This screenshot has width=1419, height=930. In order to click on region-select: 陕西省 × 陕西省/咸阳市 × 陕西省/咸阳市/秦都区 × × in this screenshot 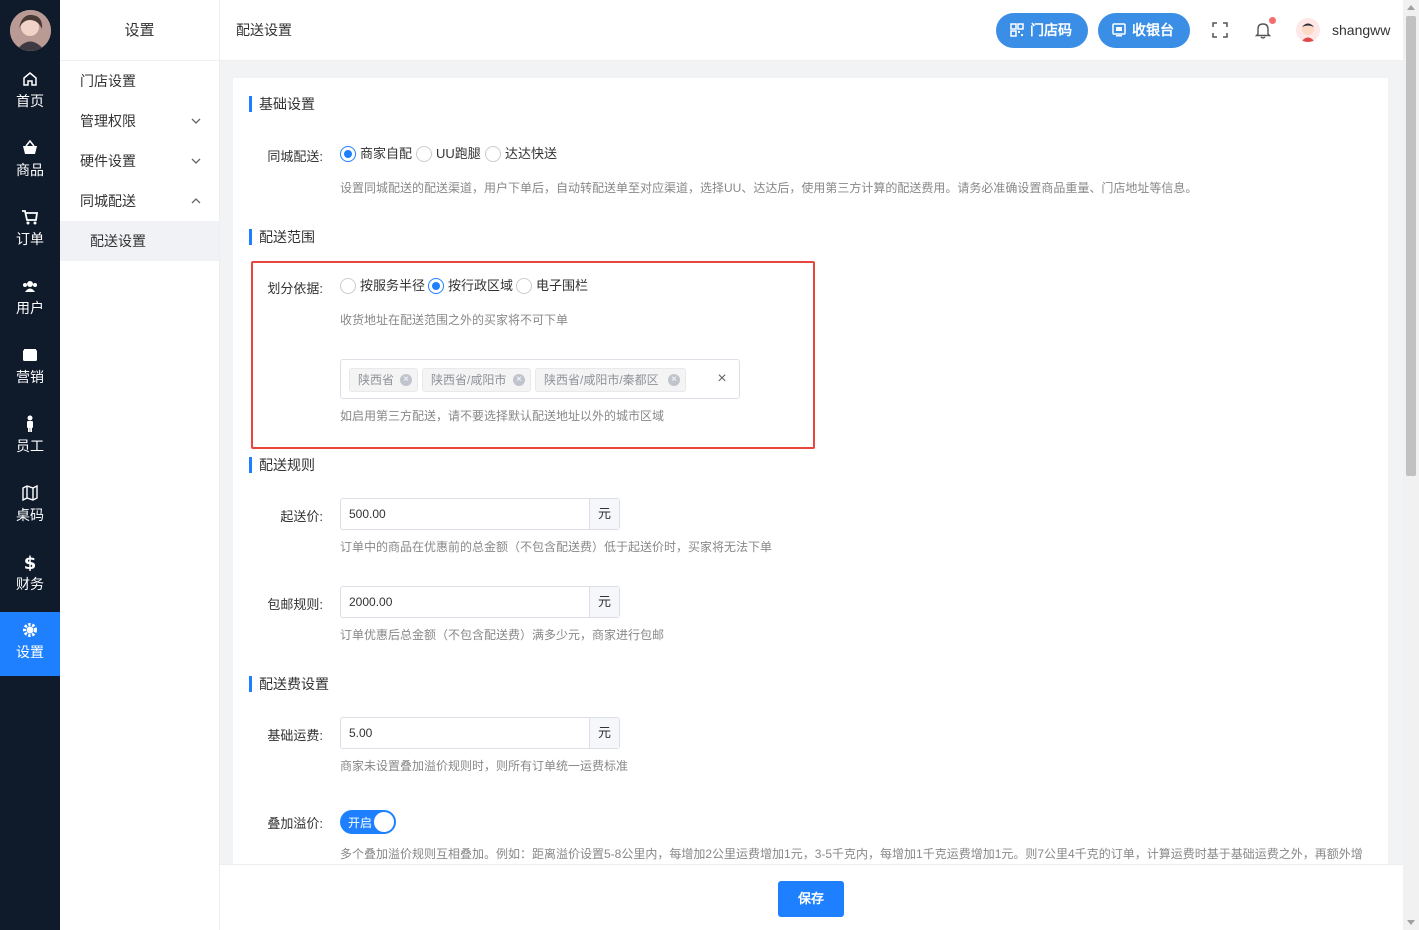, I will do `click(540, 379)`.